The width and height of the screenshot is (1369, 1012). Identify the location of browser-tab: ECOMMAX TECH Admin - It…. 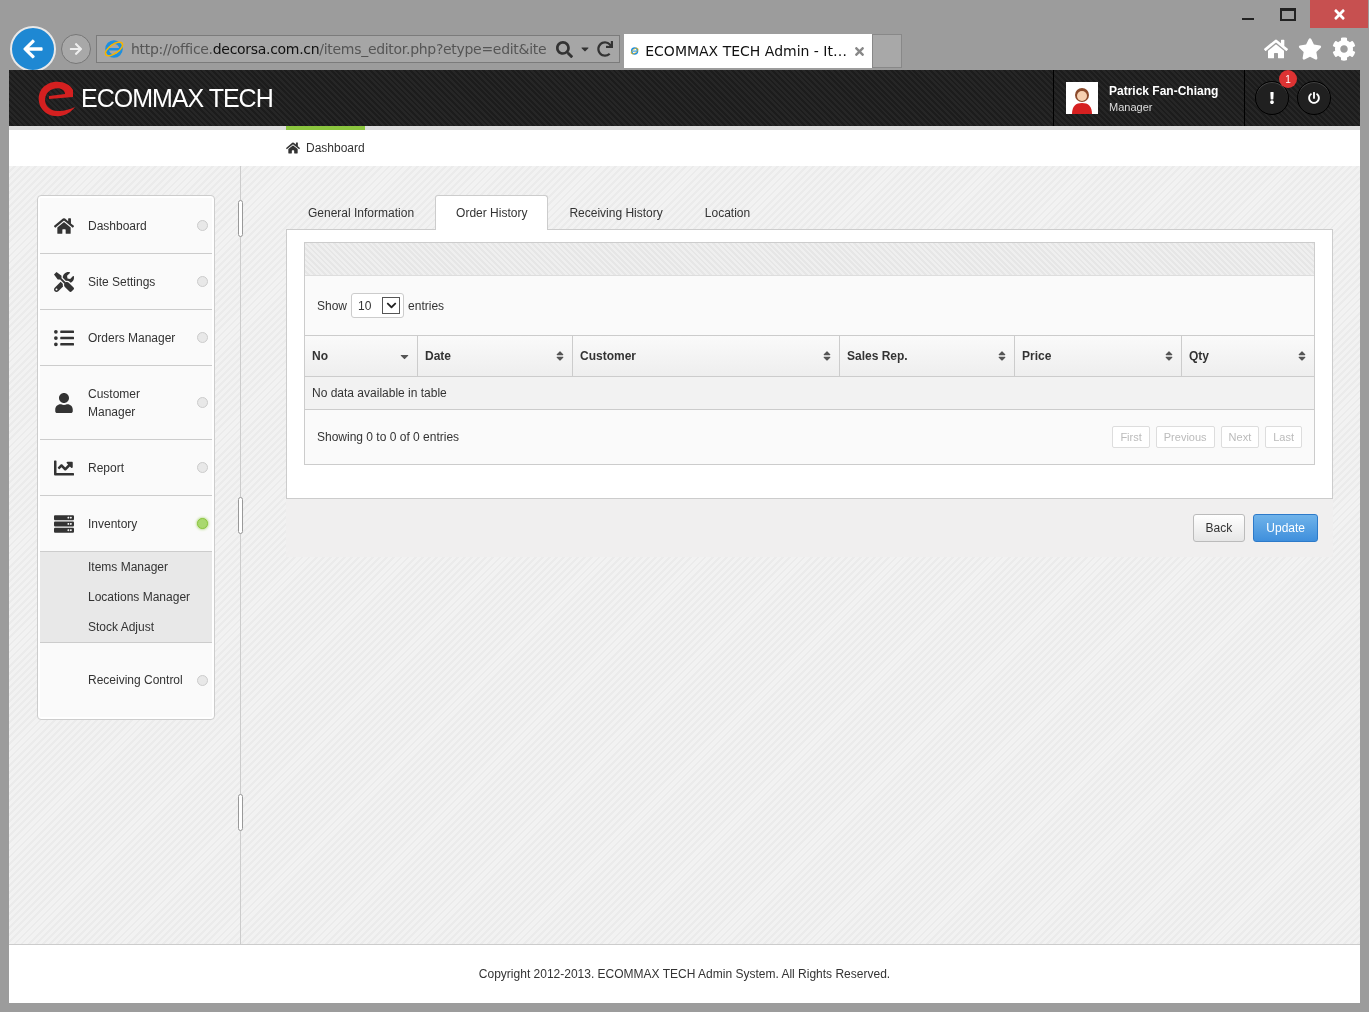
(748, 51).